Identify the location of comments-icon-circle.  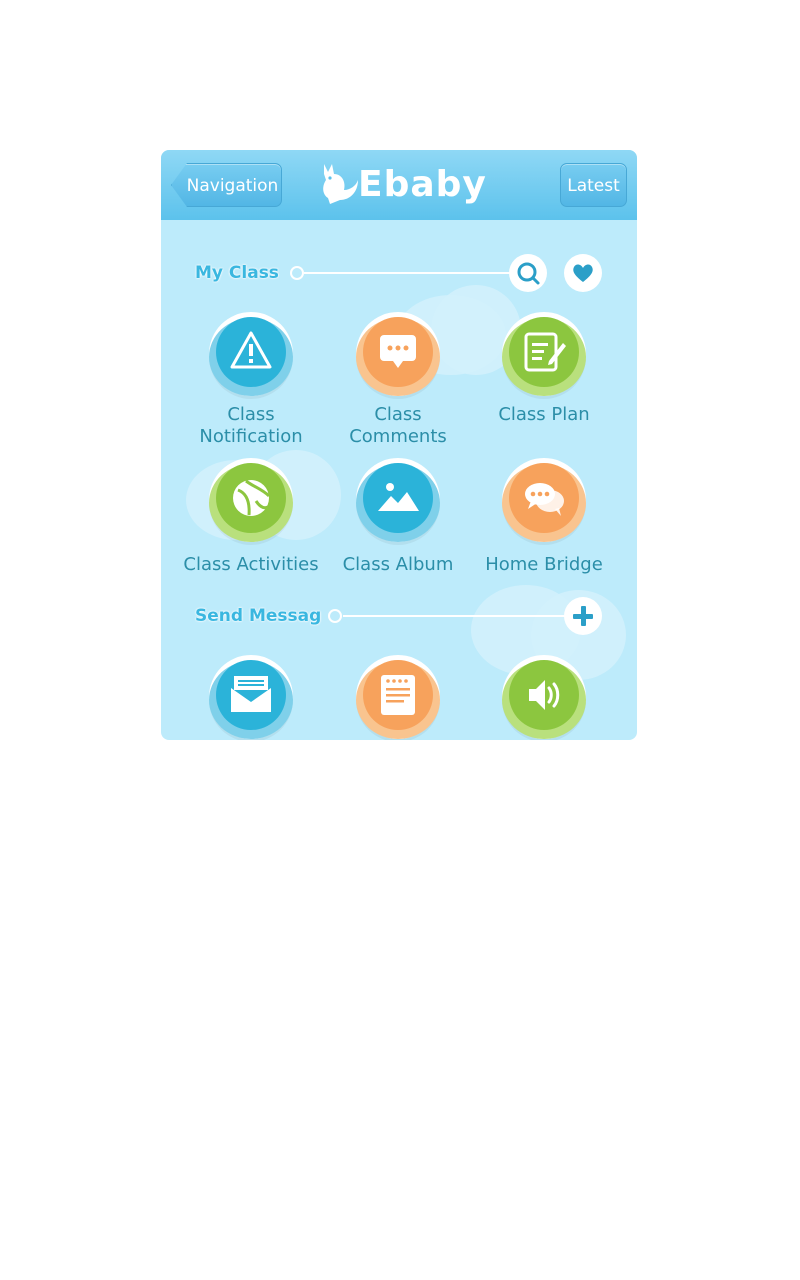
(398, 352).